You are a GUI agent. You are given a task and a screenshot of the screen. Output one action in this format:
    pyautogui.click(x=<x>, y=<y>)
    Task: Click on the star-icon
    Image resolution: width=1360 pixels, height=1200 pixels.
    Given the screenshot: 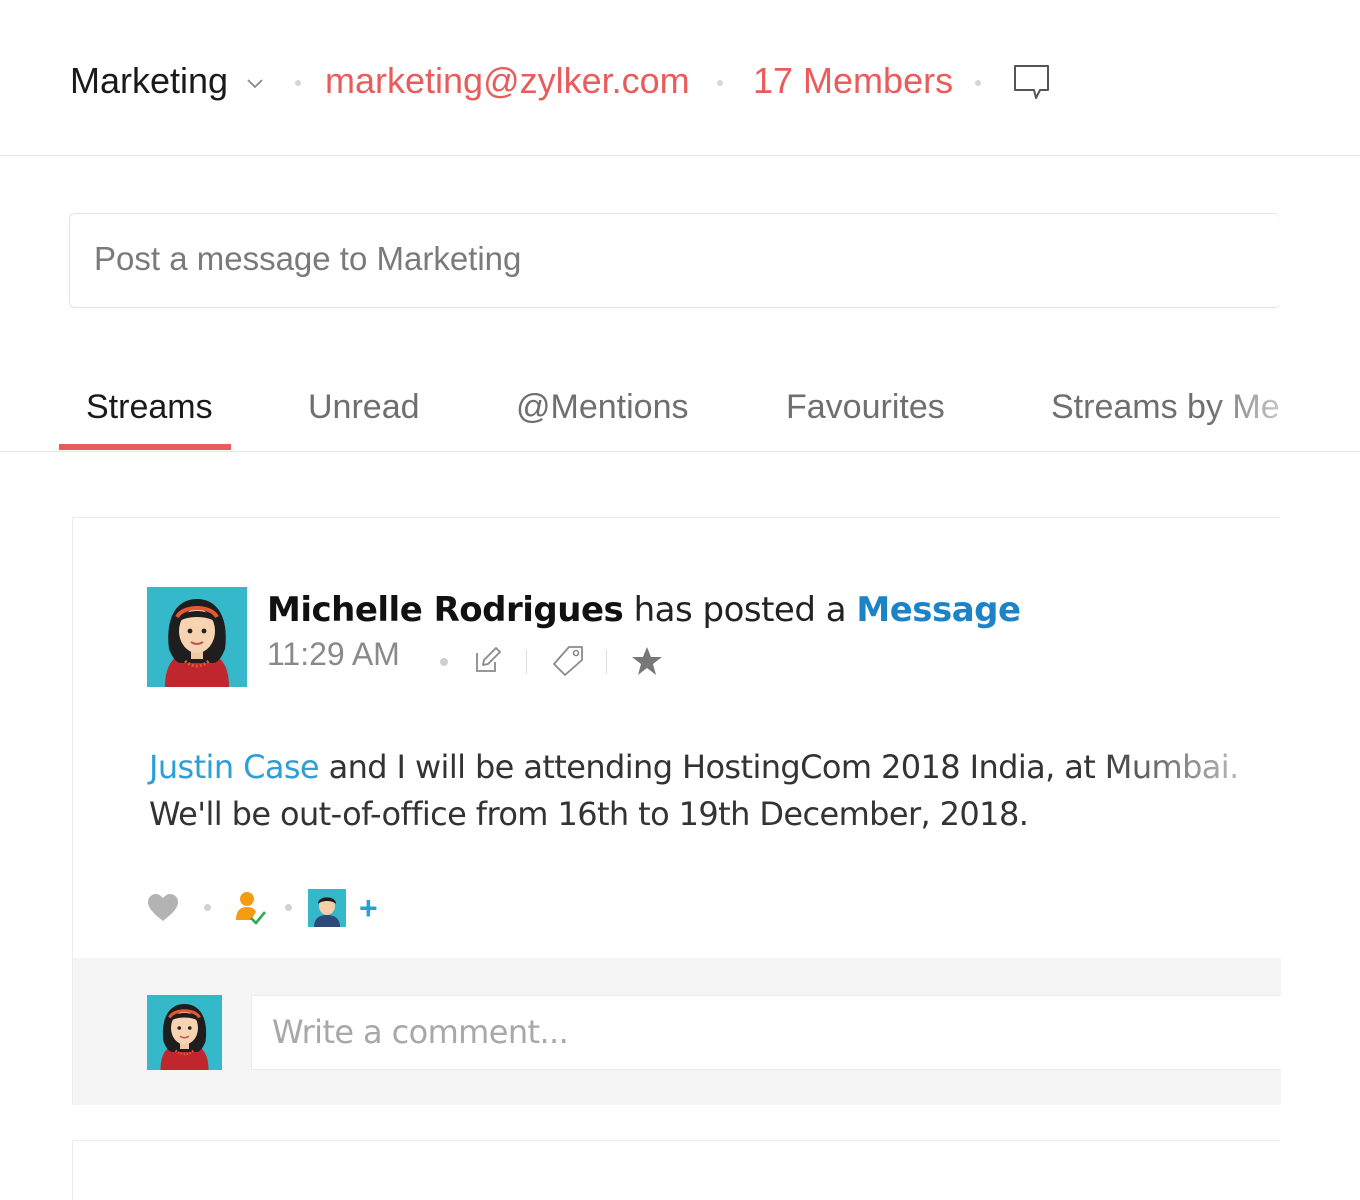 What is the action you would take?
    pyautogui.click(x=647, y=661)
    